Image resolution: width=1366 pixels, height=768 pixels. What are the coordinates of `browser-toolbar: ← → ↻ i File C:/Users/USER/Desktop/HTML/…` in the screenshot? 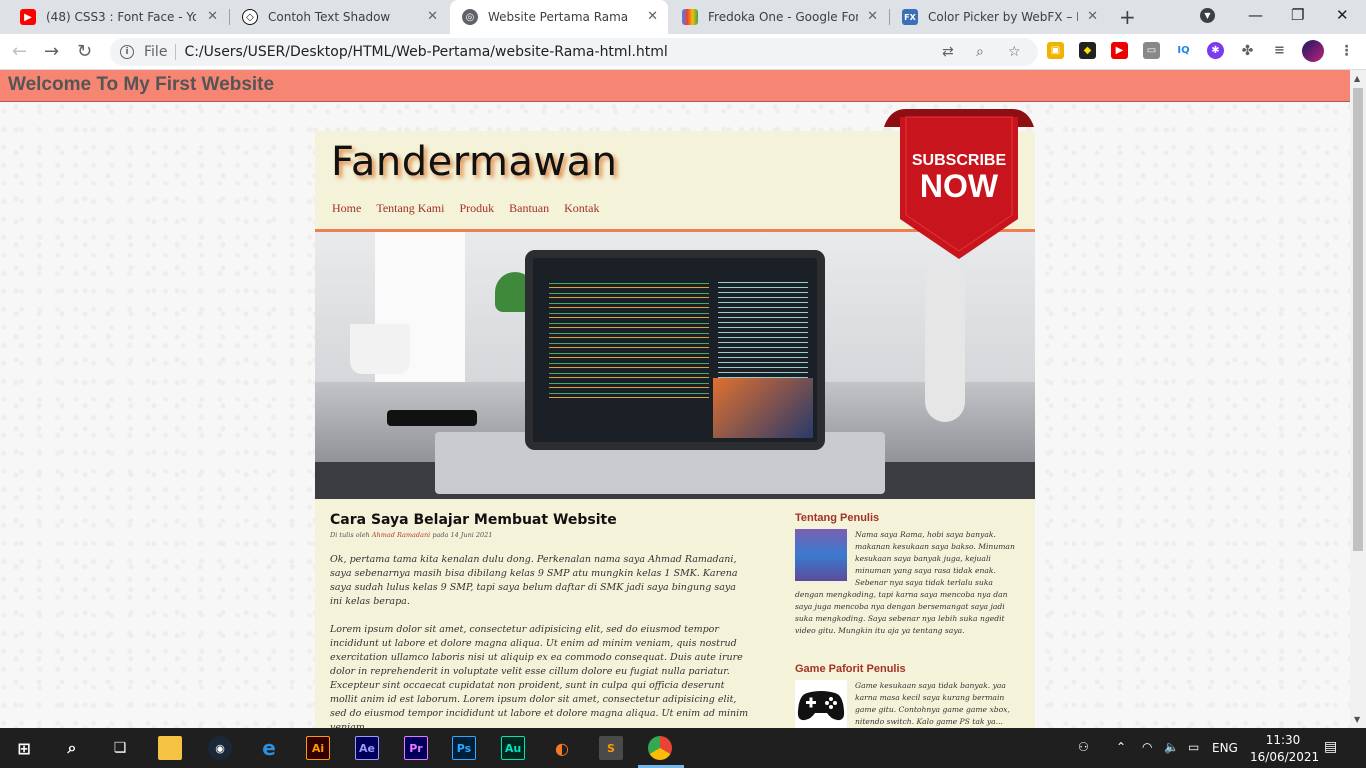 It's located at (683, 52).